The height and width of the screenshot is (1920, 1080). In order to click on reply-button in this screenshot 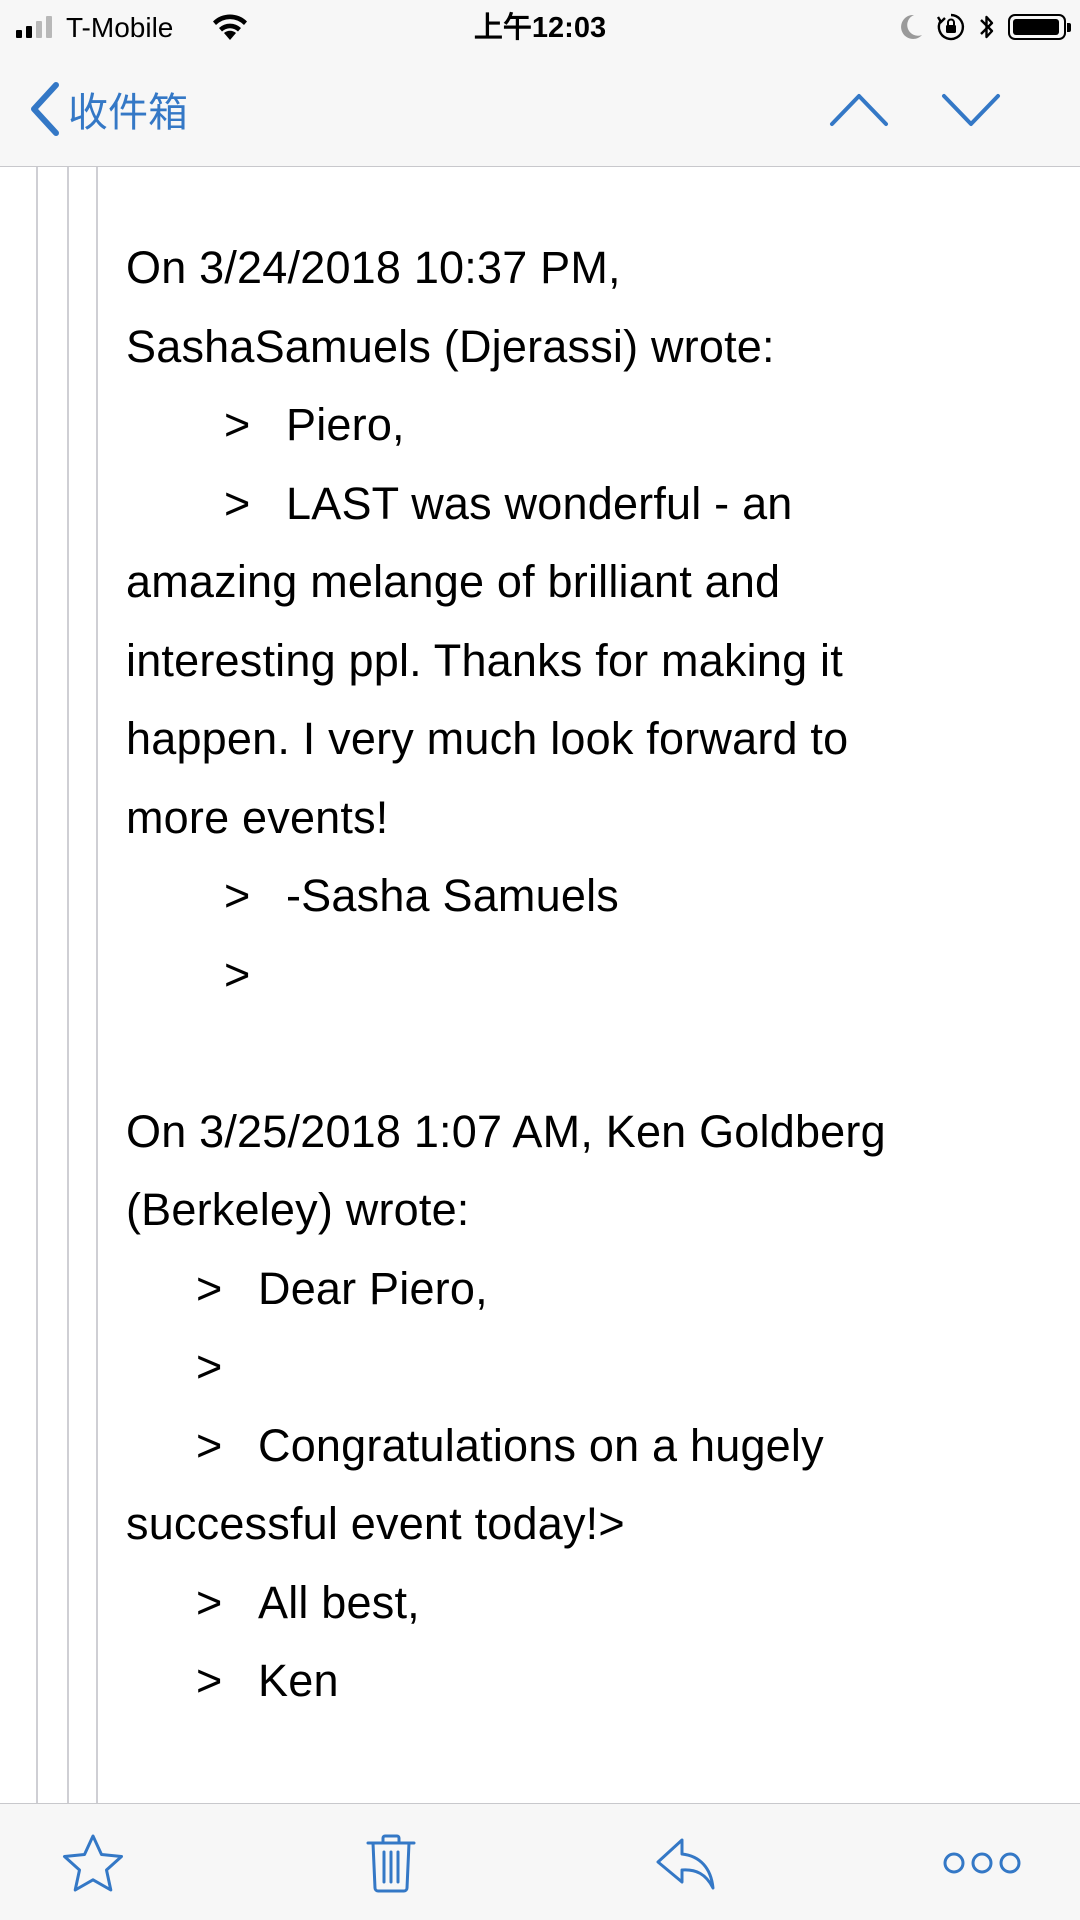, I will do `click(685, 1863)`.